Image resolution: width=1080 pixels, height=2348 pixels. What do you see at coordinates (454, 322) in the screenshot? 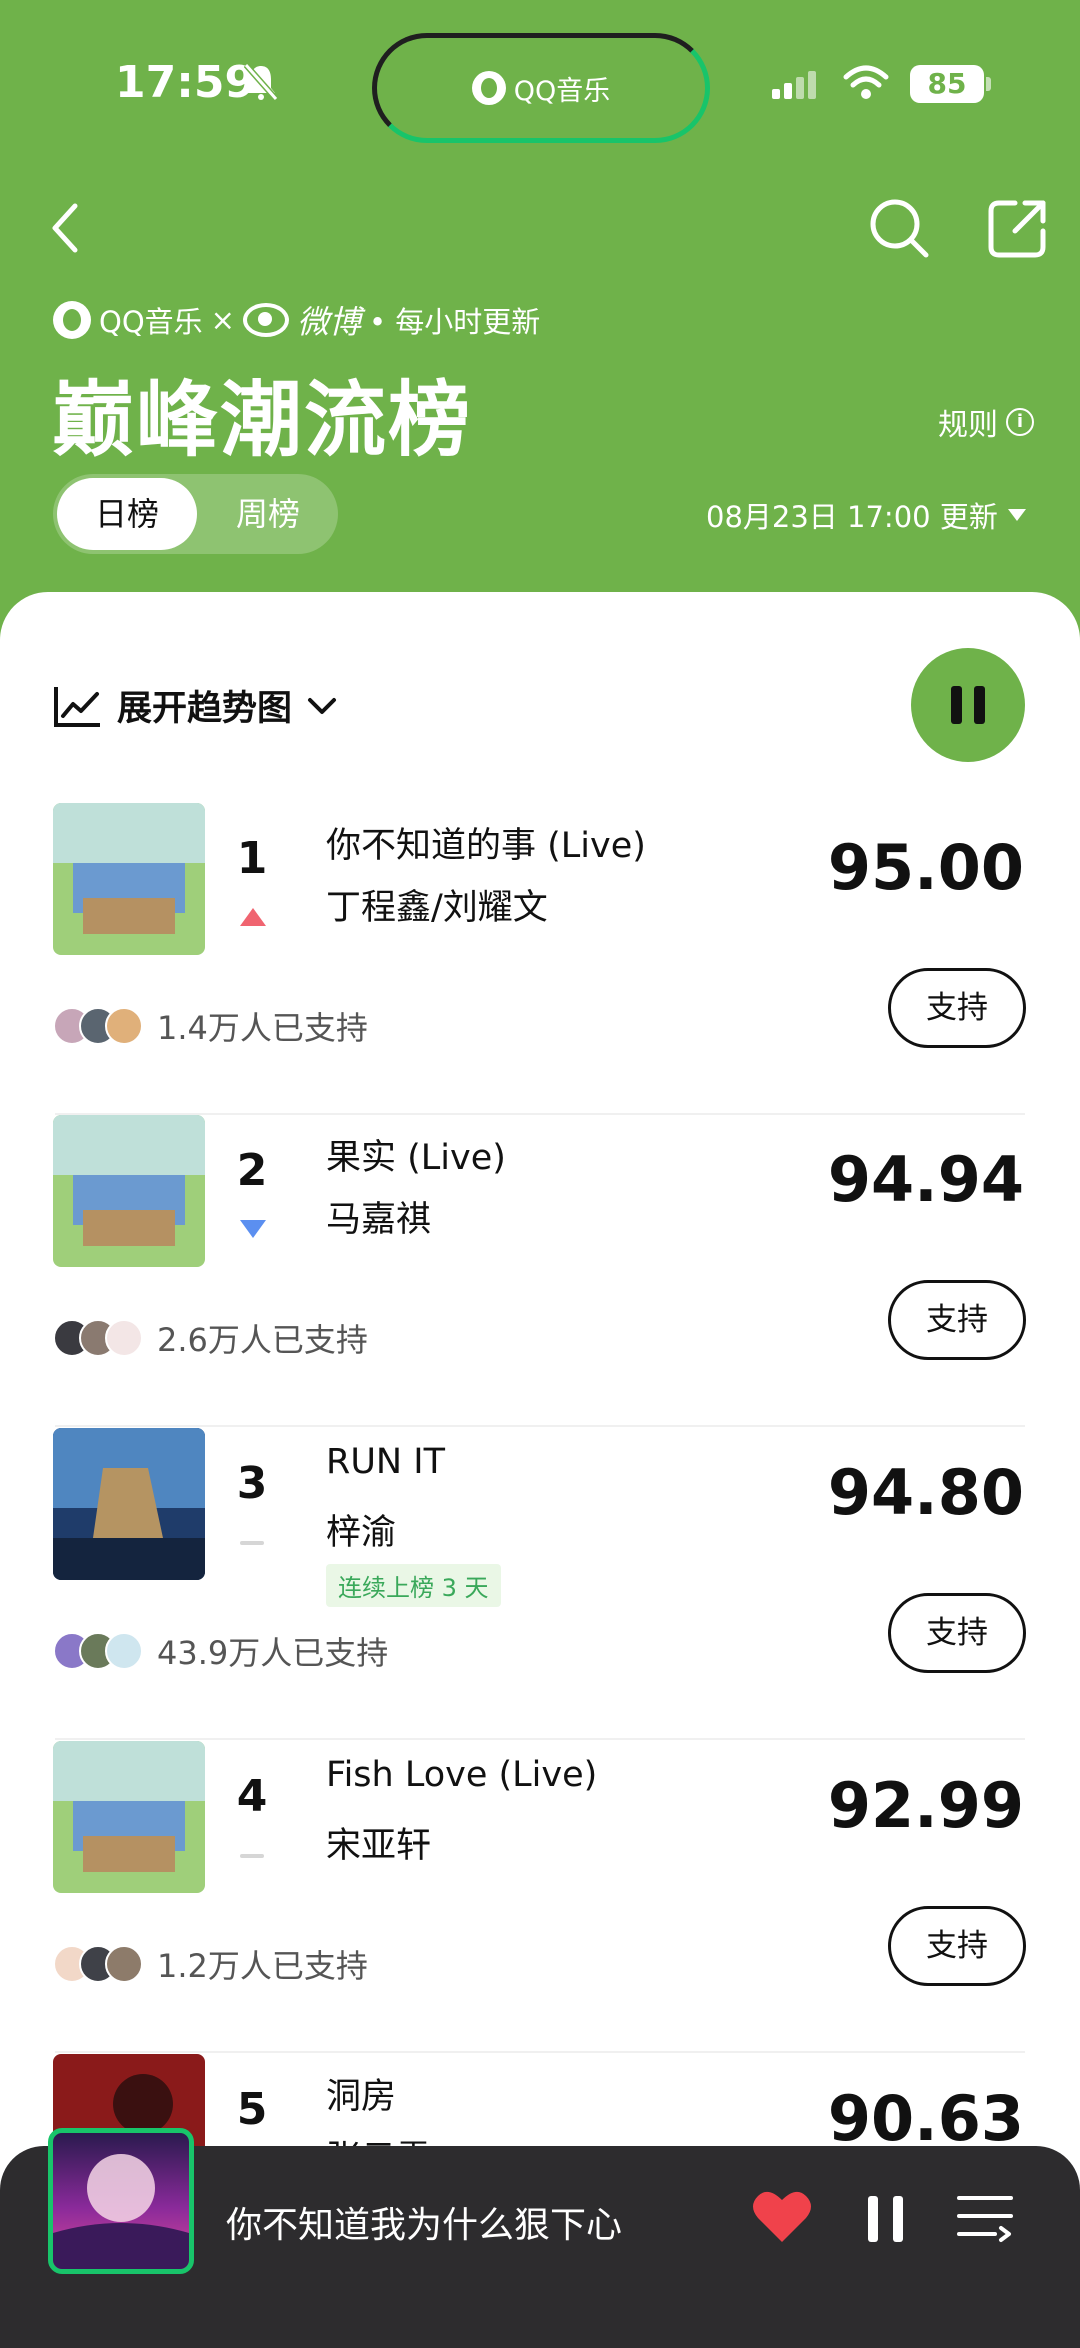
I see `update-frequency: • 每小时更新` at bounding box center [454, 322].